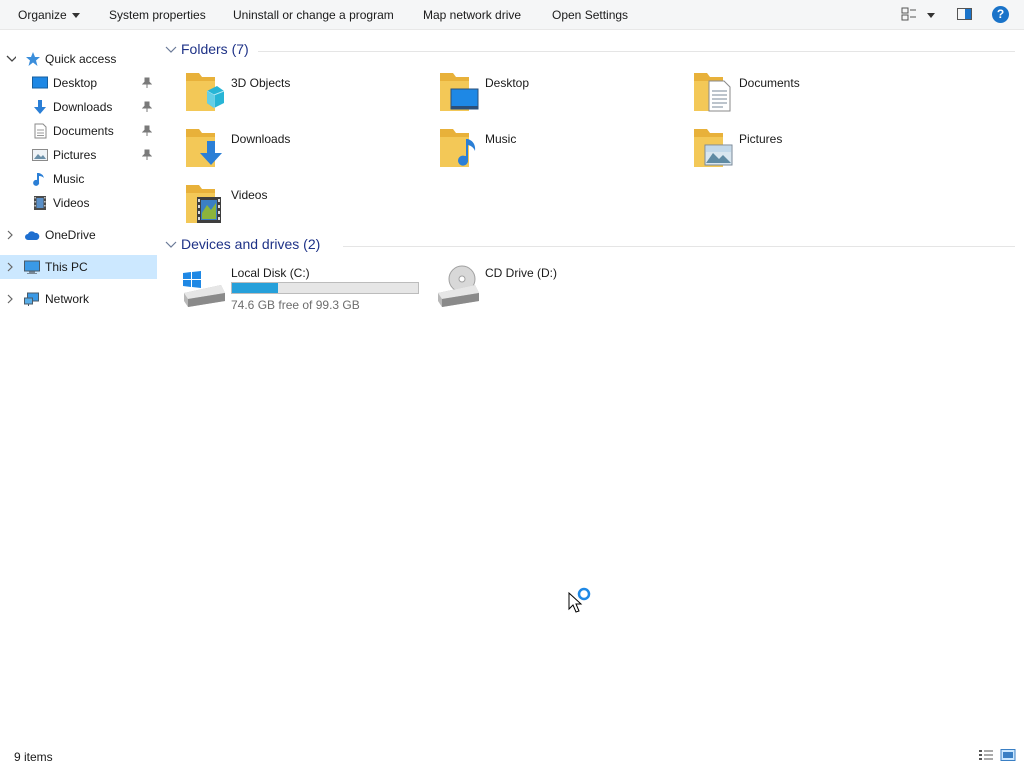 Image resolution: width=1024 pixels, height=768 pixels. I want to click on nav-this-pc: This PC, so click(78, 267).